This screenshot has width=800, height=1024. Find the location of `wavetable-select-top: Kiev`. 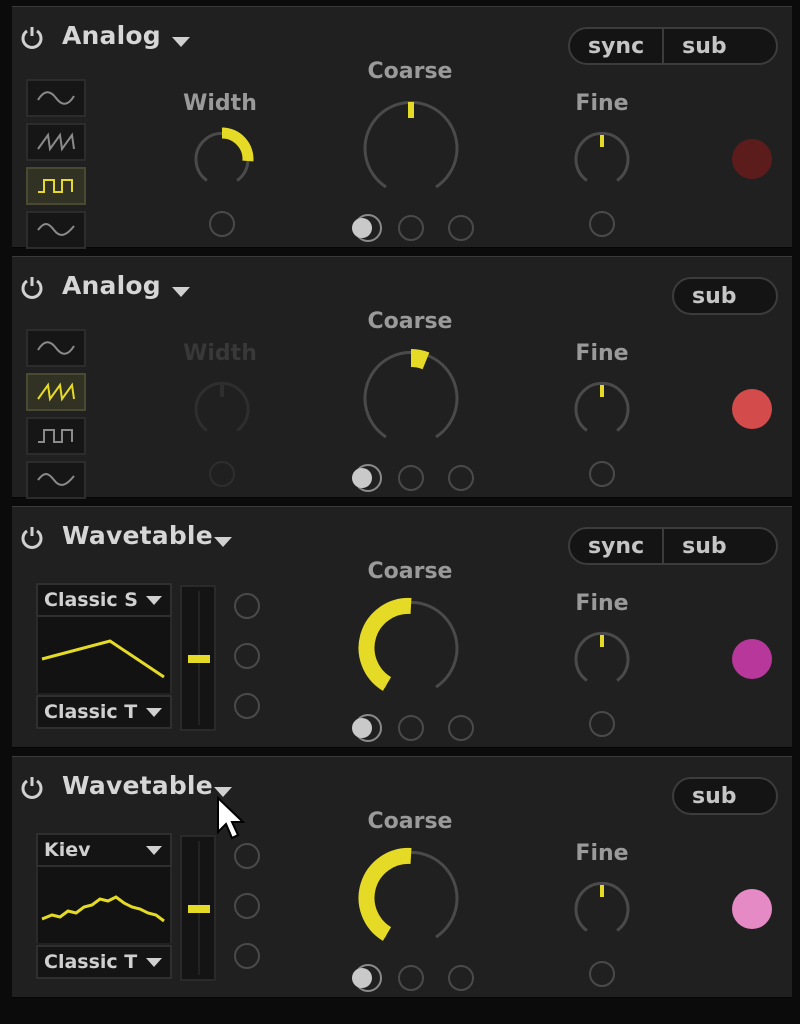

wavetable-select-top: Kiev is located at coordinates (104, 850).